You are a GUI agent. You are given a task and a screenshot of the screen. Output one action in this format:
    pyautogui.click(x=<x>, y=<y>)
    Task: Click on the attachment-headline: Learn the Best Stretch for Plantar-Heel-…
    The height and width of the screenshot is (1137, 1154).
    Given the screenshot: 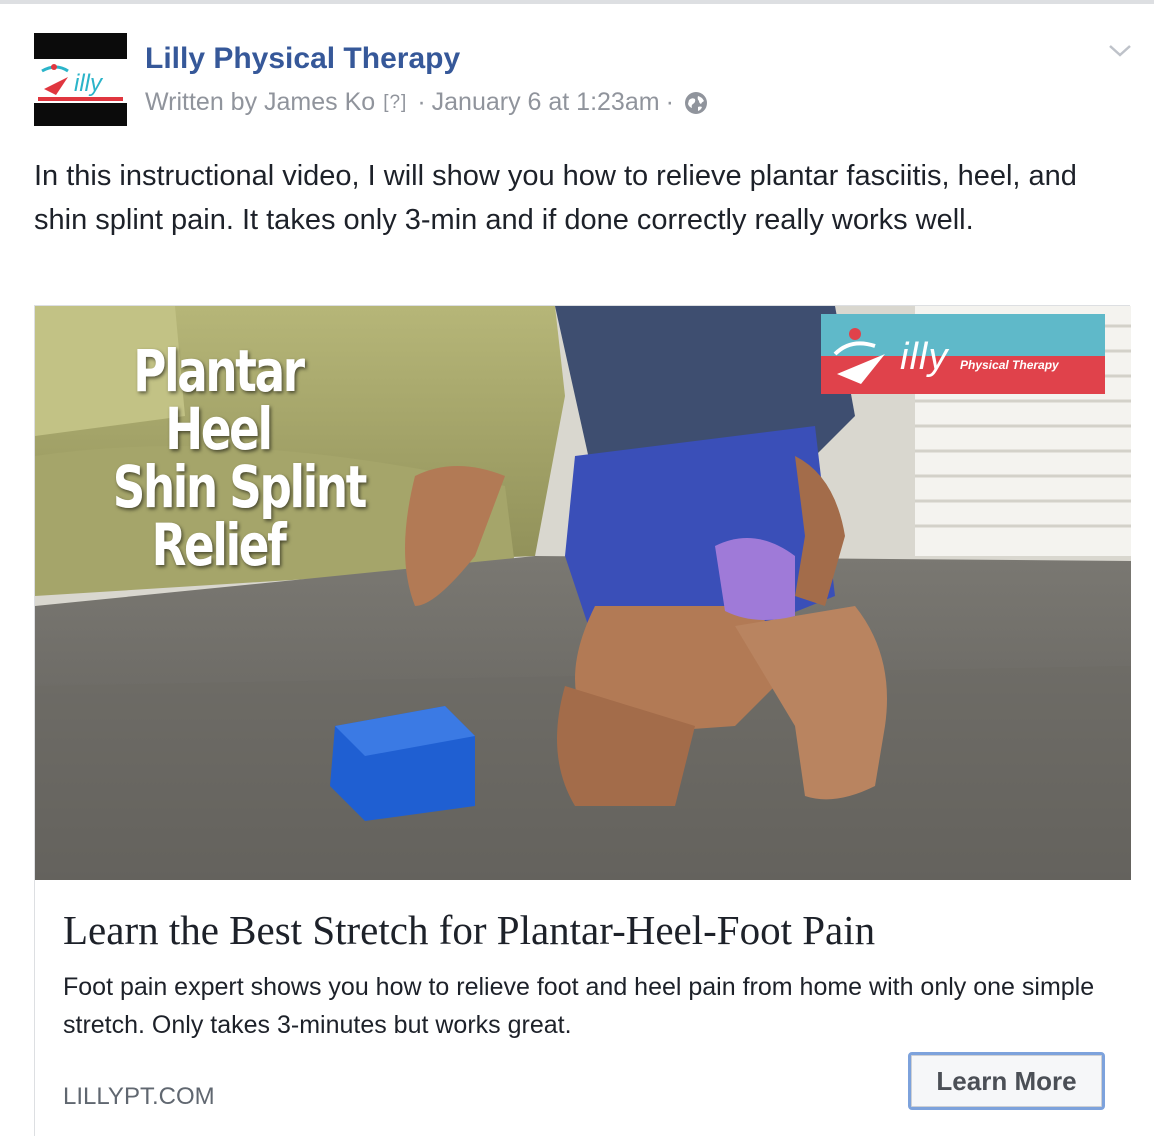 What is the action you would take?
    pyautogui.click(x=469, y=930)
    